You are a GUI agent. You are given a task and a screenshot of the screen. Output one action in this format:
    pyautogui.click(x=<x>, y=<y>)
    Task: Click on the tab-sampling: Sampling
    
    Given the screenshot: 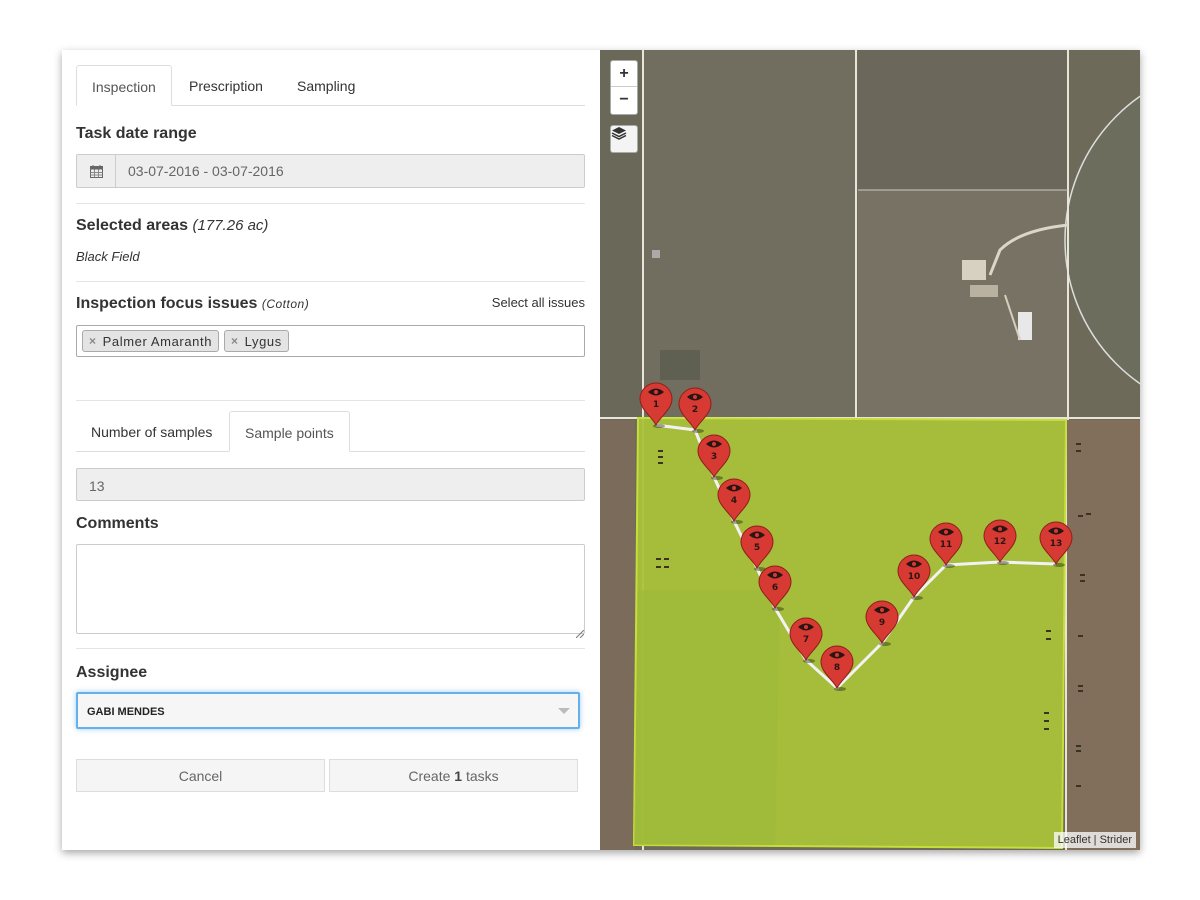 What is the action you would take?
    pyautogui.click(x=326, y=85)
    